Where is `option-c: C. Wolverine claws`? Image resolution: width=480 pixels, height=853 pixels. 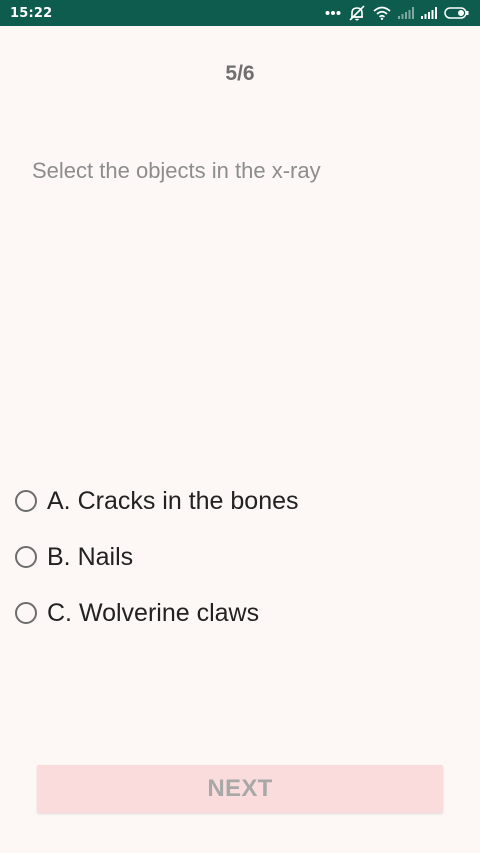 option-c: C. Wolverine claws is located at coordinates (157, 613).